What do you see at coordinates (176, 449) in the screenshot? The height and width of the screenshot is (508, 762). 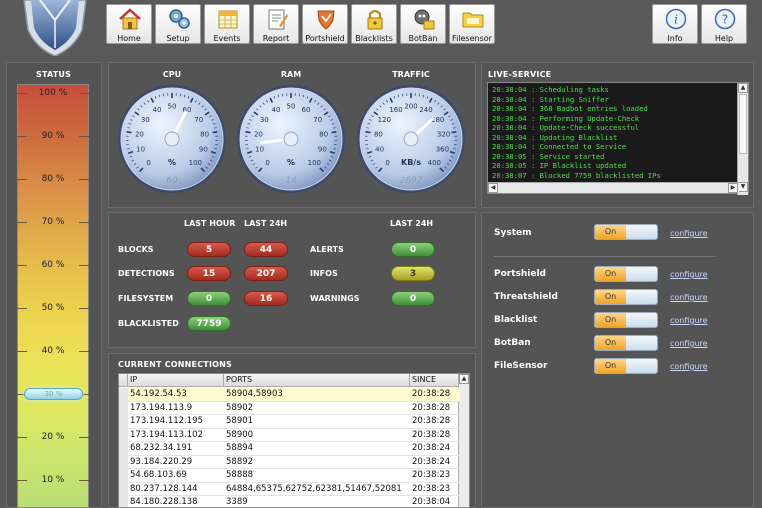 I see `ip-cell: 68.232.34.191` at bounding box center [176, 449].